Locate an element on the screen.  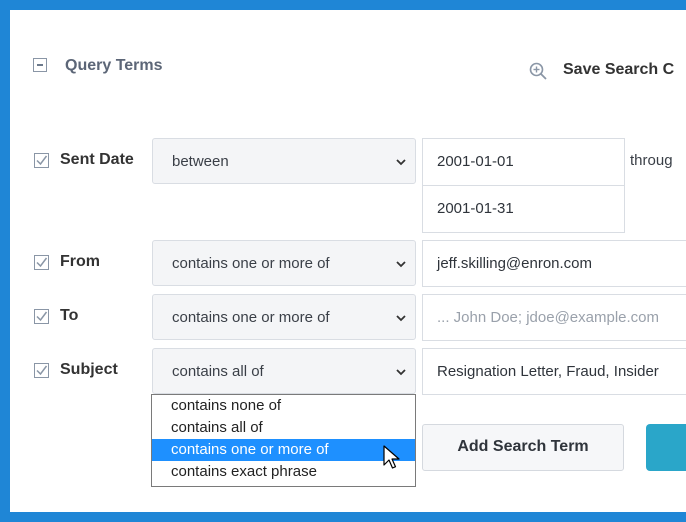
add-search-term-label: Add Search Term is located at coordinates (523, 446).